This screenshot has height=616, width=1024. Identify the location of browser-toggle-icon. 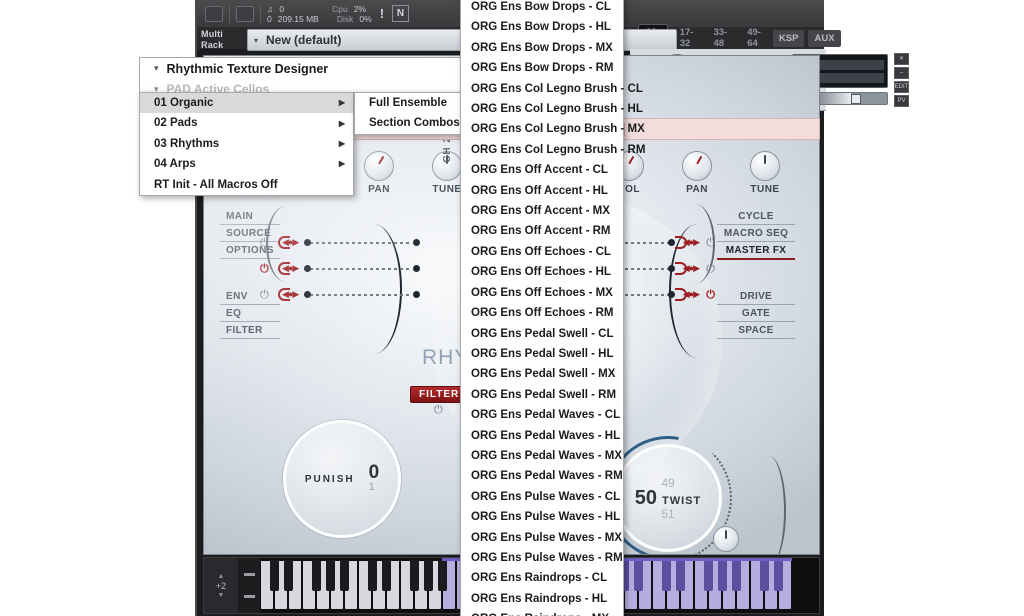
(214, 13).